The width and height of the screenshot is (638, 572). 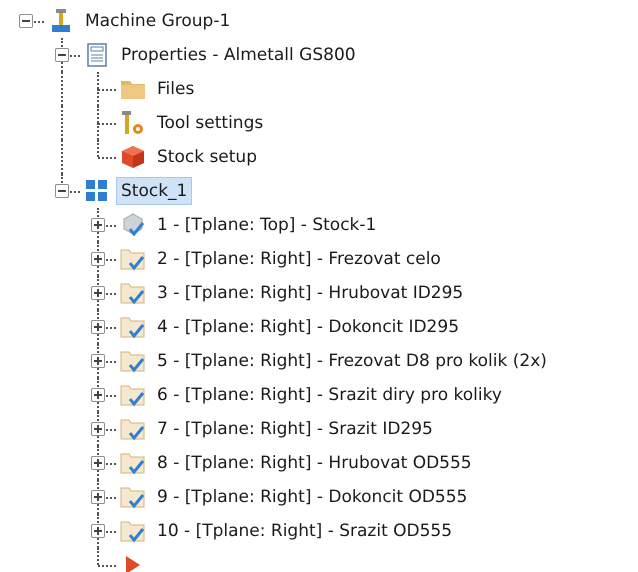 I want to click on tree-item-label: 8 - [Tplane: Right] - Hrubovat OD555, so click(x=314, y=463).